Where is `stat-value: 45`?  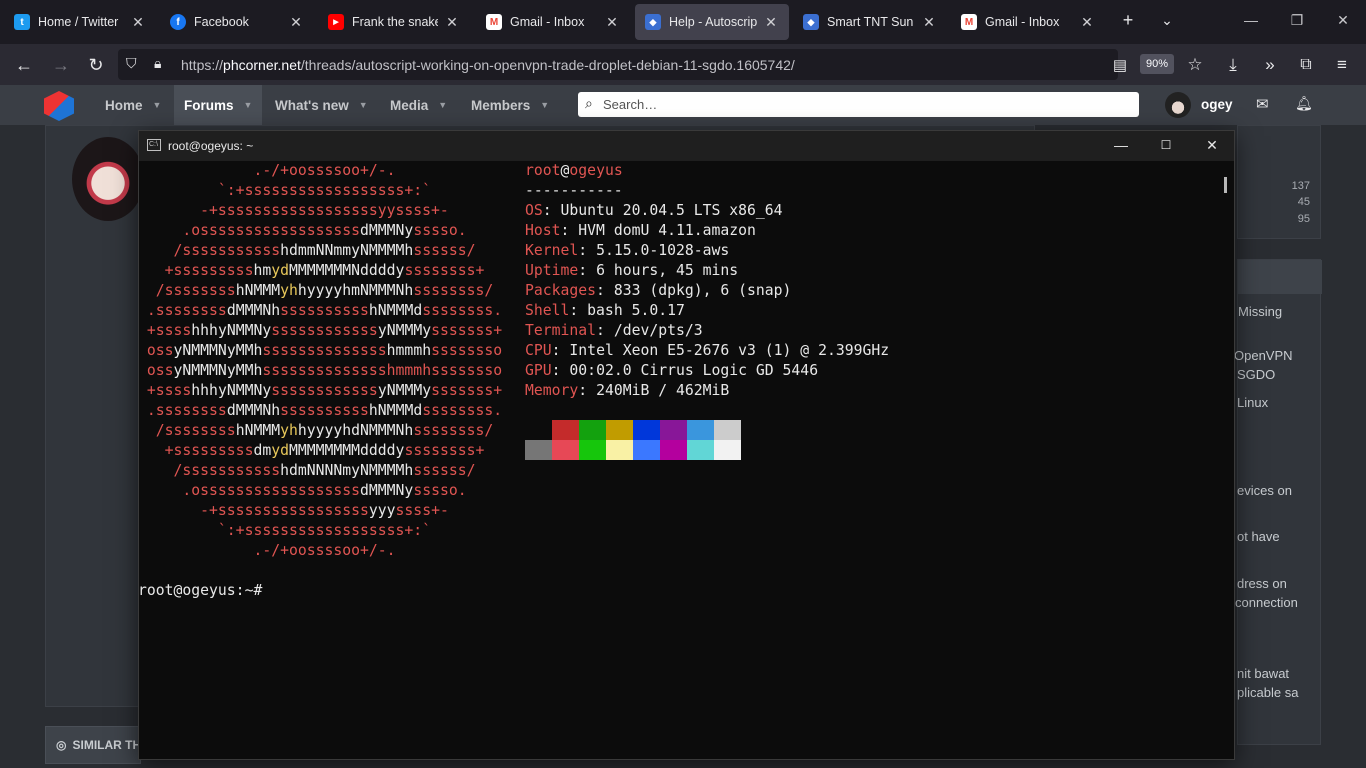
stat-value: 45 is located at coordinates (1303, 202).